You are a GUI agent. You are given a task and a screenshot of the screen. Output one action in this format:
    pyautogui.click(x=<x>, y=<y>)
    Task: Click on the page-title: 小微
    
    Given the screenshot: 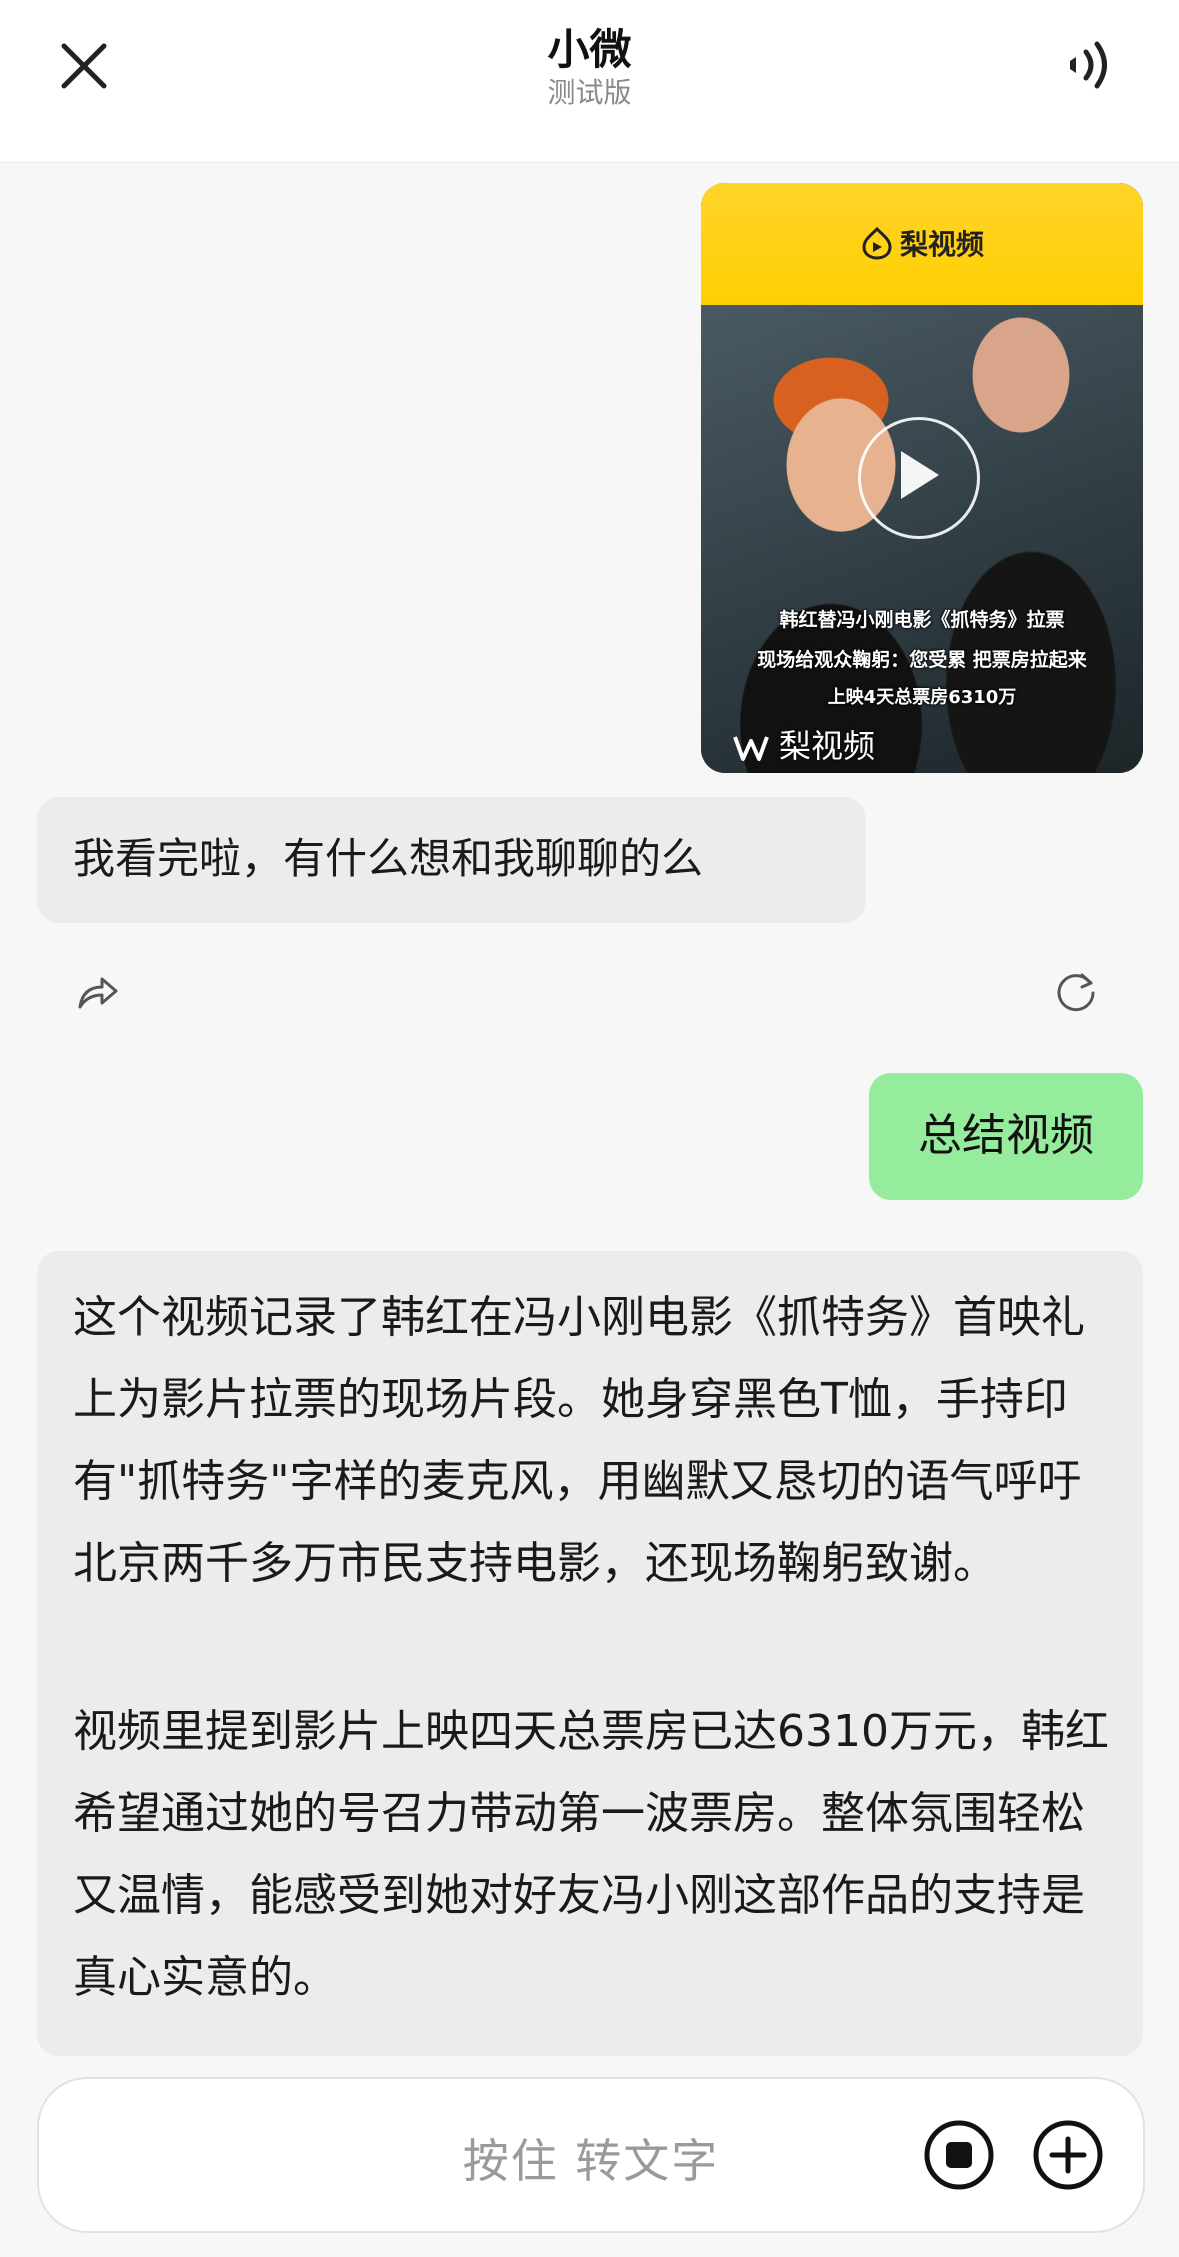 What is the action you would take?
    pyautogui.click(x=589, y=49)
    